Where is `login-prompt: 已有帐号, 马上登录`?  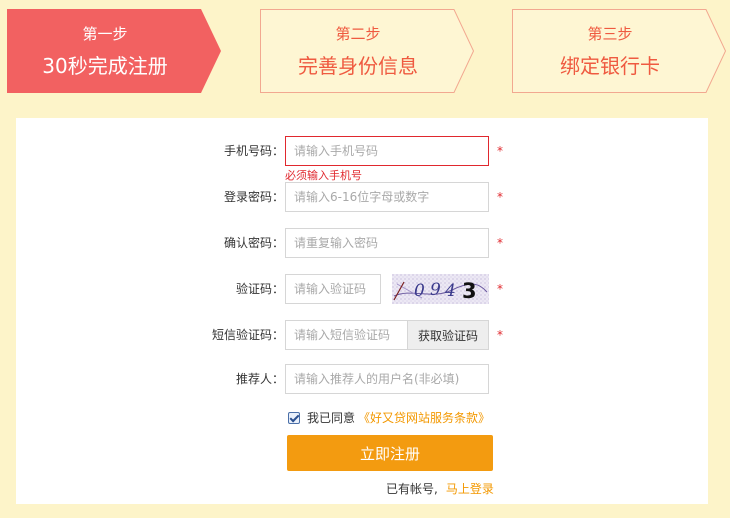
login-prompt: 已有帐号, 马上登录 is located at coordinates (440, 489).